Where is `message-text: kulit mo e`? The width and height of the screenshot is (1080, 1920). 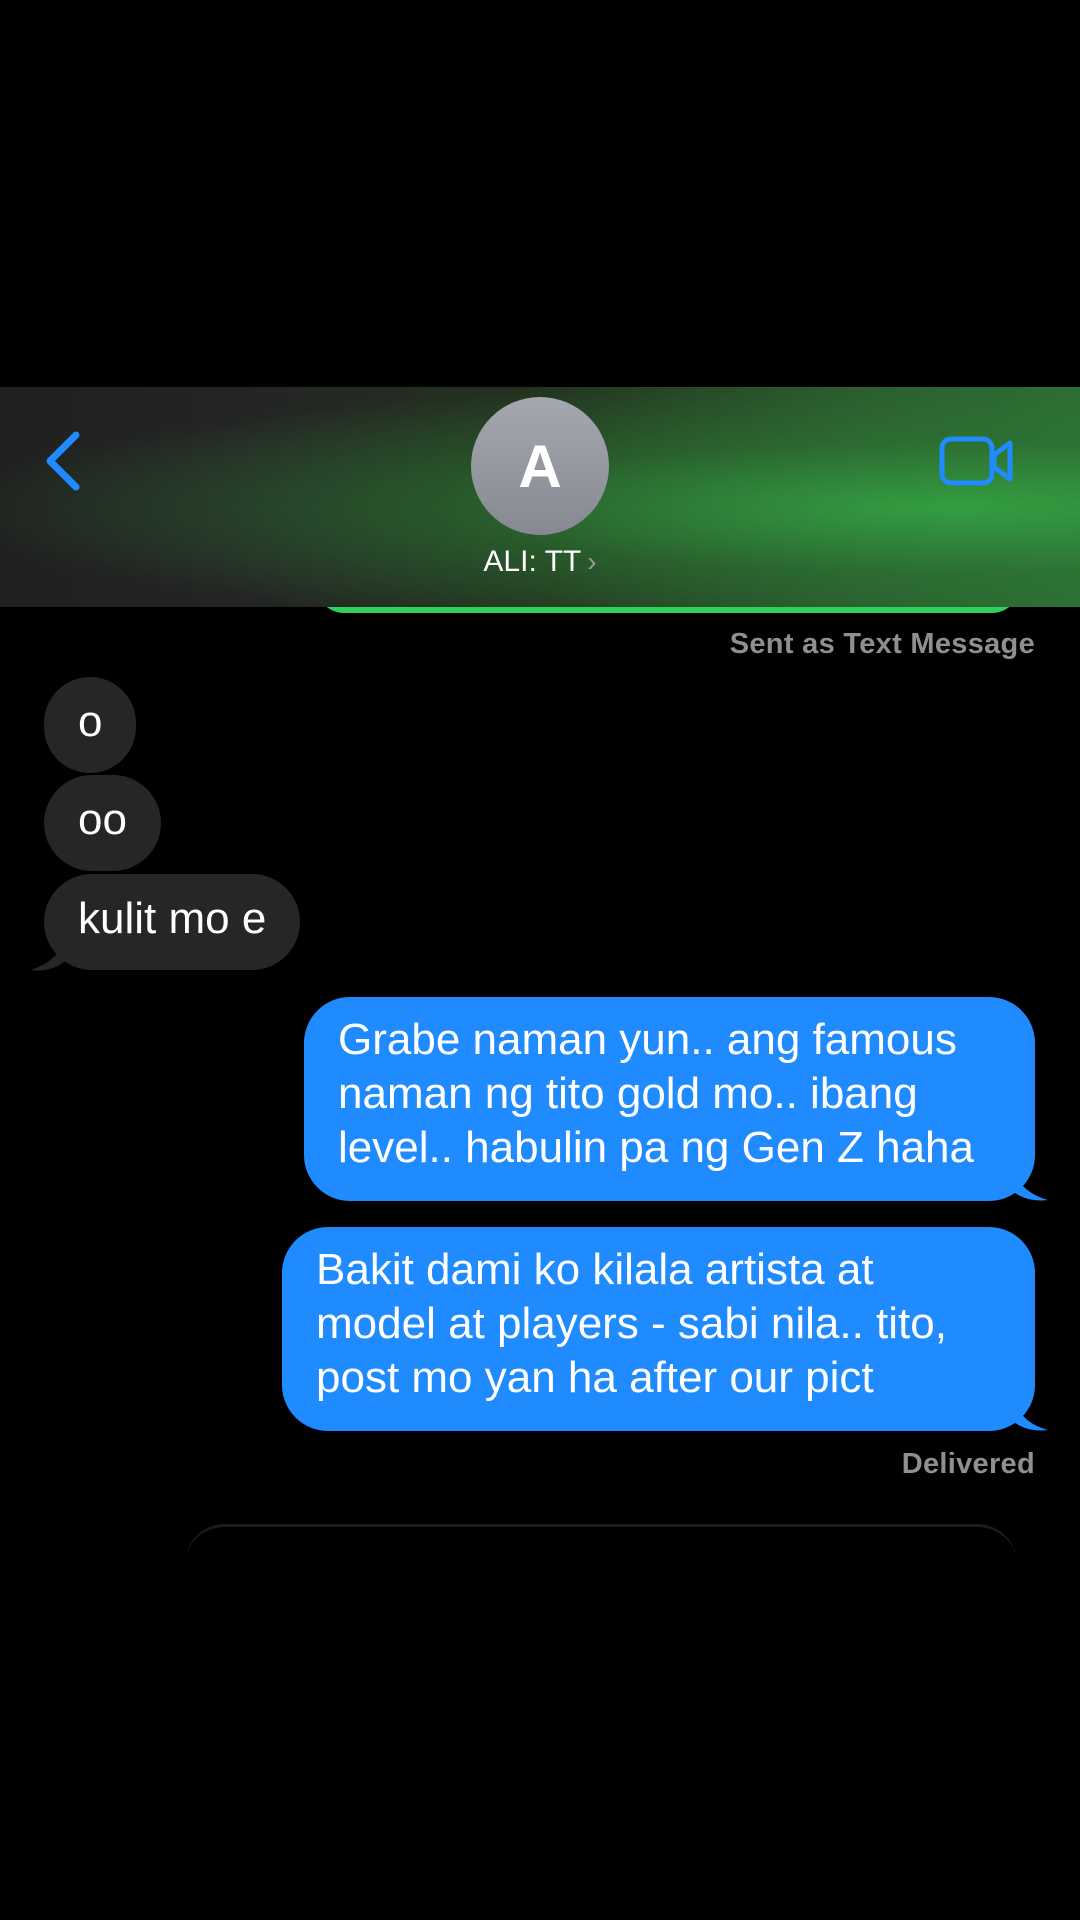 message-text: kulit mo e is located at coordinates (172, 918).